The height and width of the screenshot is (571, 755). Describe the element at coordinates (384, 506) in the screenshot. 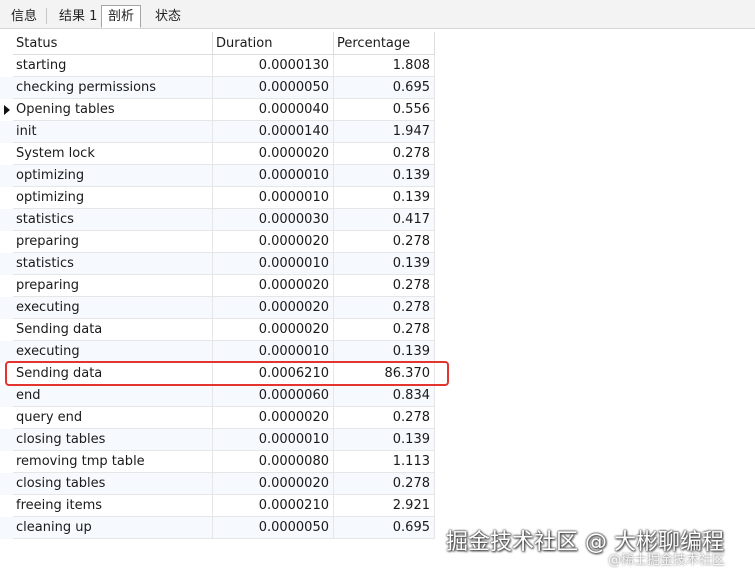

I see `cell-percentage: 2.921` at that location.